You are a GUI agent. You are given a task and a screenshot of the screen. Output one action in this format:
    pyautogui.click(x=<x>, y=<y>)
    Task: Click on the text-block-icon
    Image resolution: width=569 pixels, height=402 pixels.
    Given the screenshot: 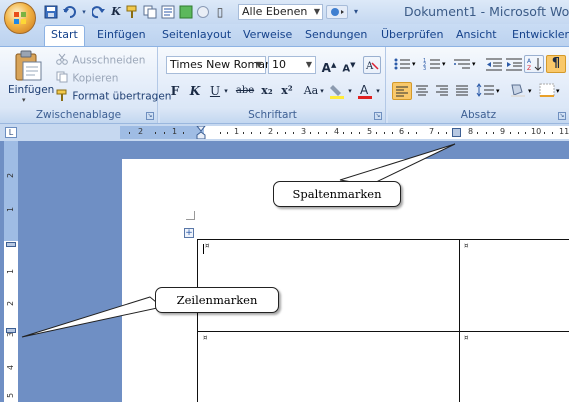 What is the action you would take?
    pyautogui.click(x=168, y=12)
    